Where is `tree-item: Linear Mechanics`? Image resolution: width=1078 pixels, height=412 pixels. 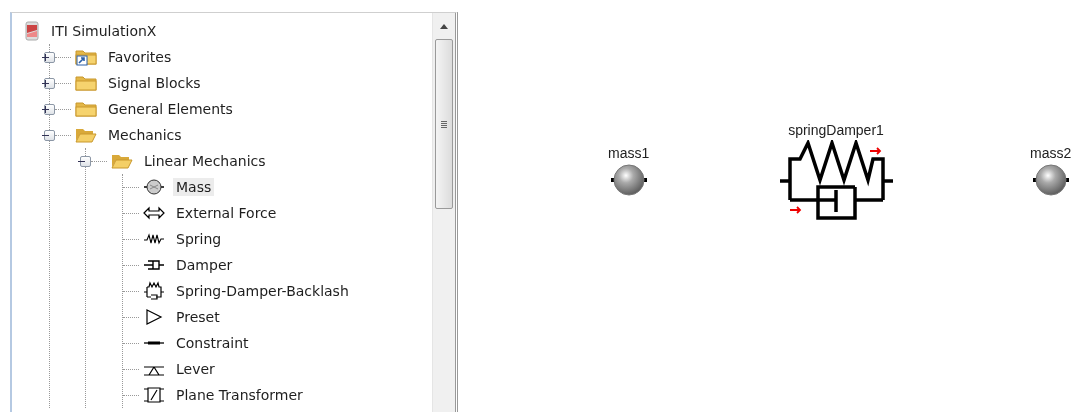
tree-item: Linear Mechanics is located at coordinates (205, 161).